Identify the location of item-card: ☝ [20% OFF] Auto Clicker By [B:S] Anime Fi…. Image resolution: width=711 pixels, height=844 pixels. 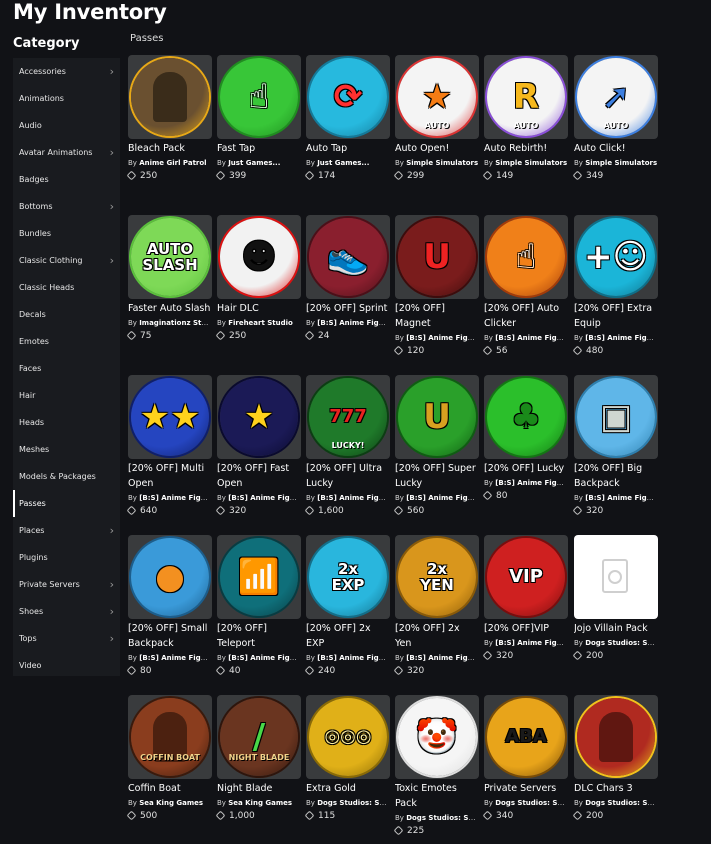
(525, 285).